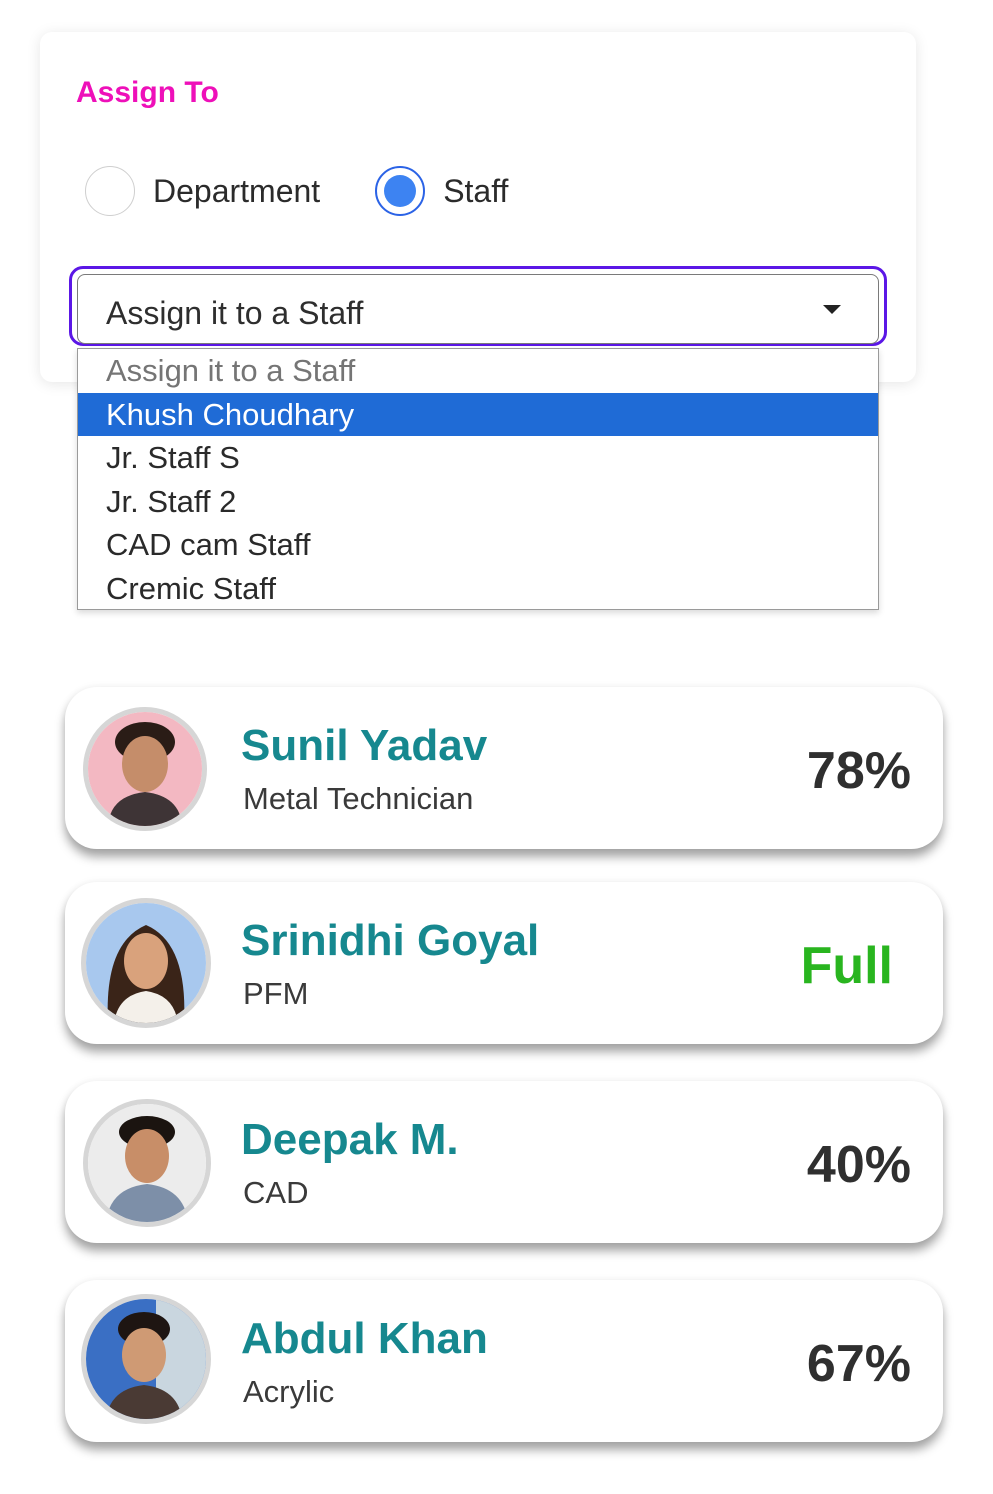 Image resolution: width=993 pixels, height=1494 pixels. Describe the element at coordinates (504, 1361) in the screenshot. I see `staff-card-abdul-khan: Abdul Khan Acrylic 67%` at that location.